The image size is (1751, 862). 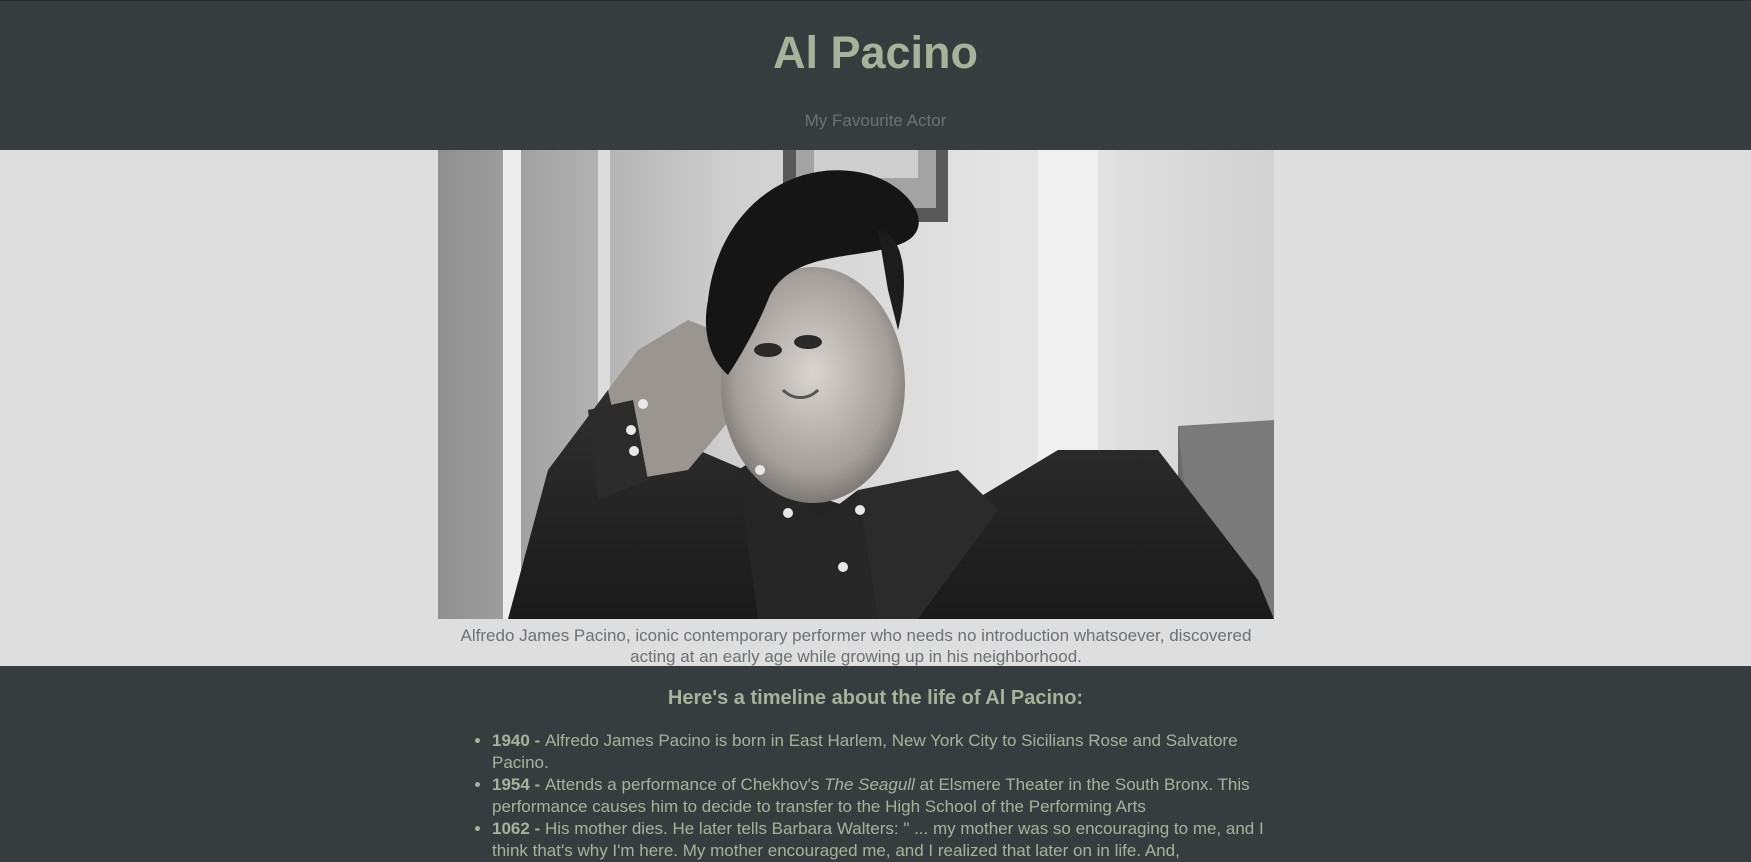 I want to click on play-title: The Seagull, so click(x=869, y=784).